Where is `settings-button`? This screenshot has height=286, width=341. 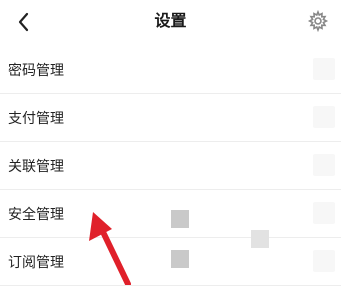 settings-button is located at coordinates (318, 21).